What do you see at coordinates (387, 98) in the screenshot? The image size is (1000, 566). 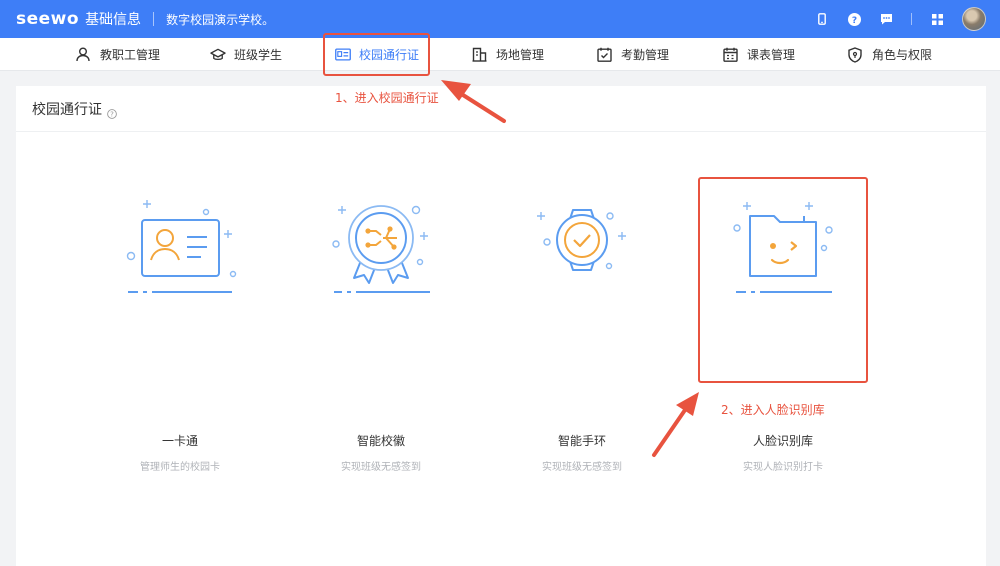 I see `annotation-step1: 1、进入校园通行证` at bounding box center [387, 98].